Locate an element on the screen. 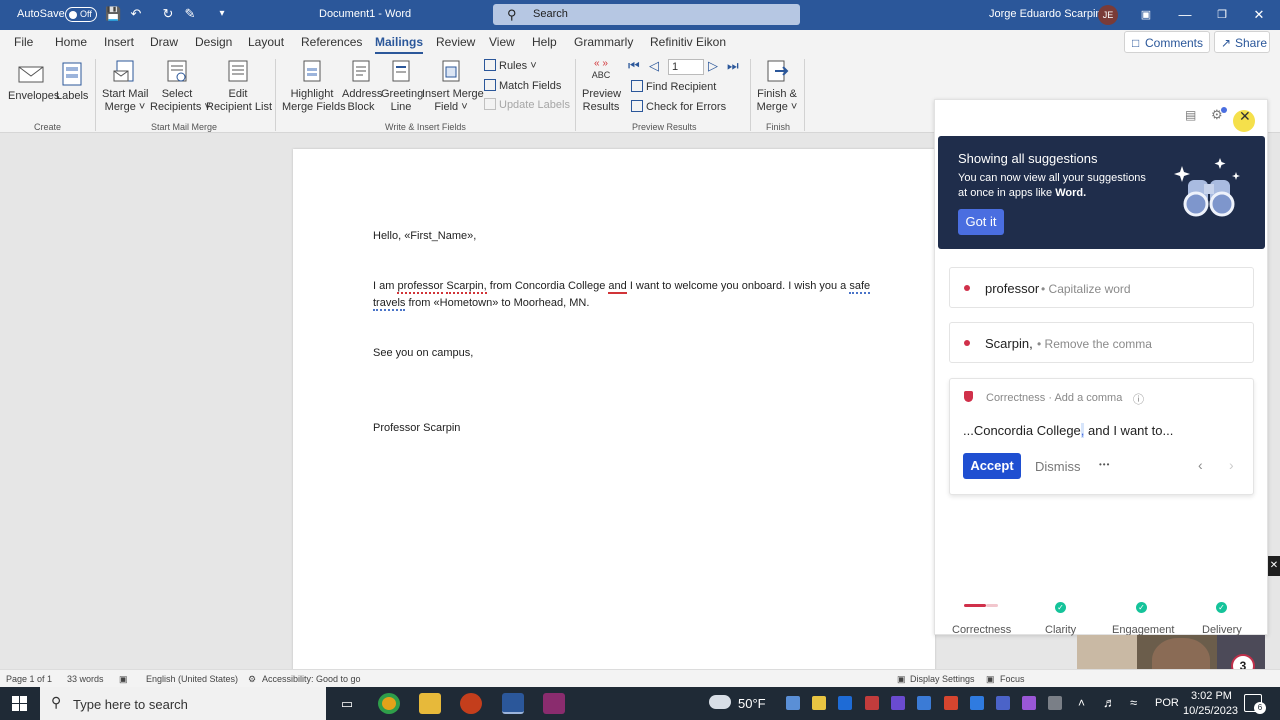  insert-merge-field-button: Insert Merge Field ˅ is located at coordinates (453, 86).